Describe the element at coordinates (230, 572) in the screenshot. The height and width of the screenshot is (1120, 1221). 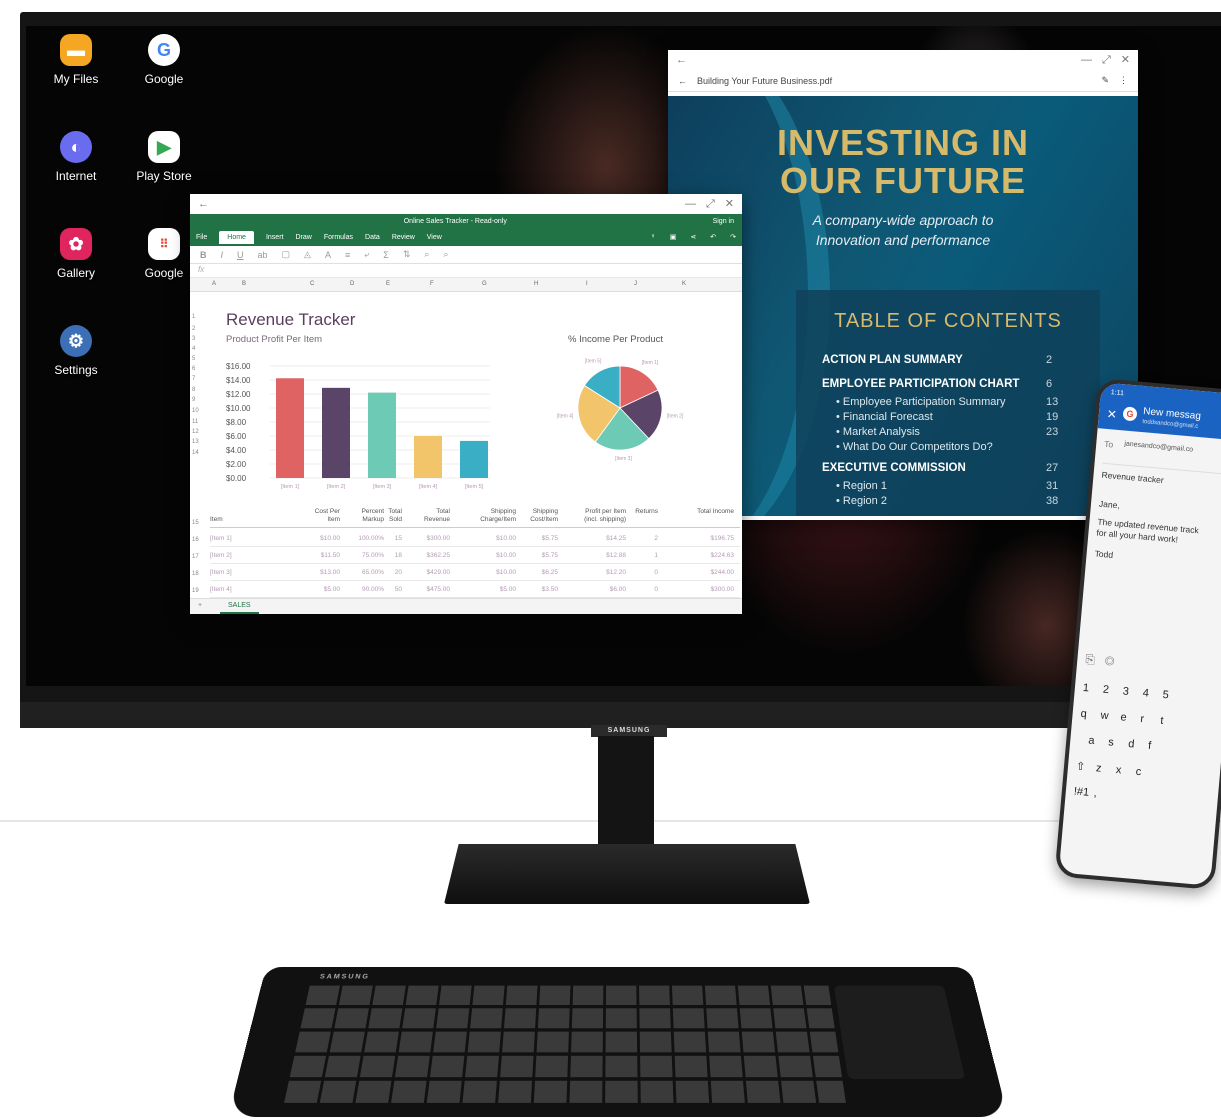
I see `table-cell: [Item 3]` at that location.